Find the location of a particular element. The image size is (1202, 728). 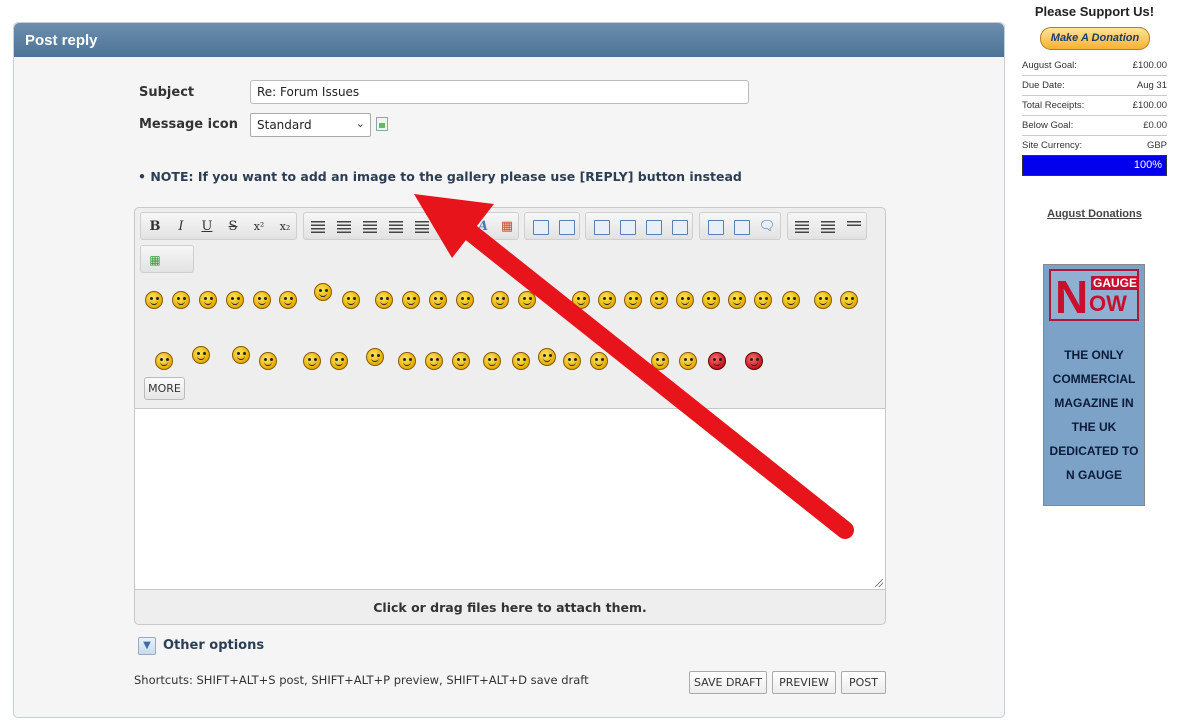

align-left-button is located at coordinates (318, 227).